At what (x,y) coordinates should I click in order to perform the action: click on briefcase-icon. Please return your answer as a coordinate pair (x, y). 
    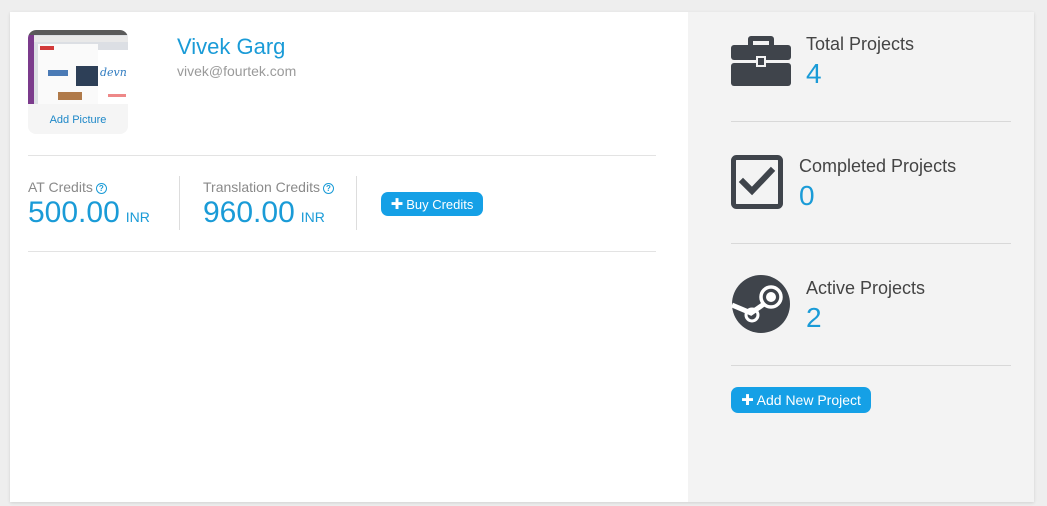
    Looking at the image, I should click on (761, 61).